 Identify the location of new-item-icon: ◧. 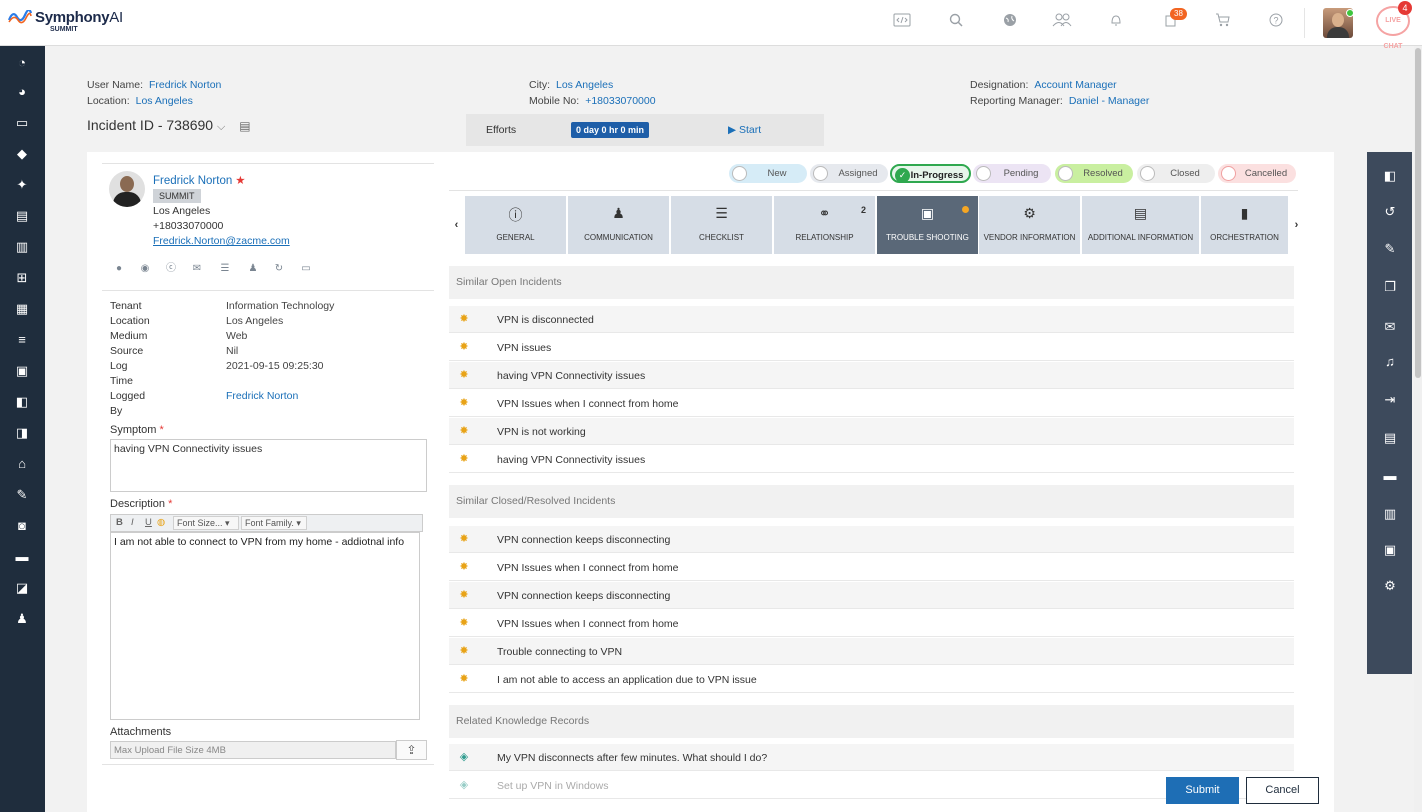
(22, 402).